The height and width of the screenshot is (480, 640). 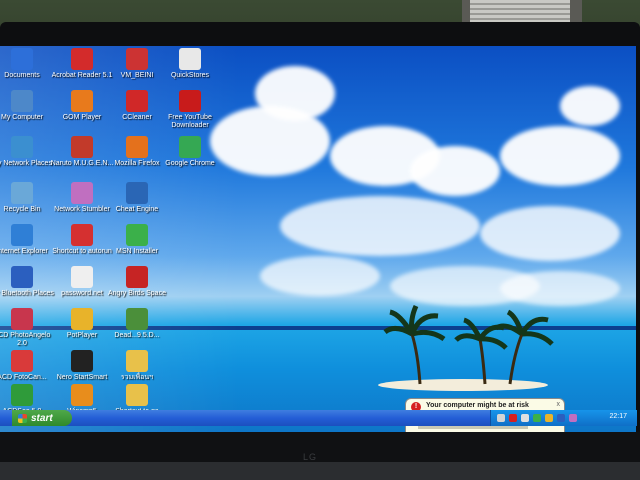 I want to click on desktop-icon-label: MSN Installer, so click(x=136, y=251).